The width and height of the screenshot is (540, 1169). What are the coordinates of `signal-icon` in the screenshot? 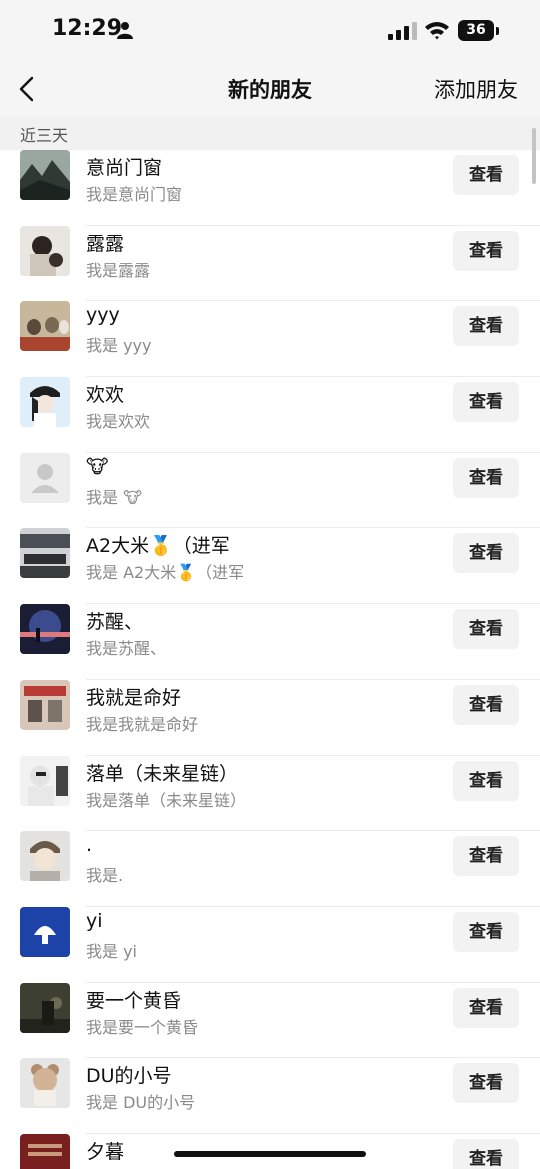 It's located at (402, 31).